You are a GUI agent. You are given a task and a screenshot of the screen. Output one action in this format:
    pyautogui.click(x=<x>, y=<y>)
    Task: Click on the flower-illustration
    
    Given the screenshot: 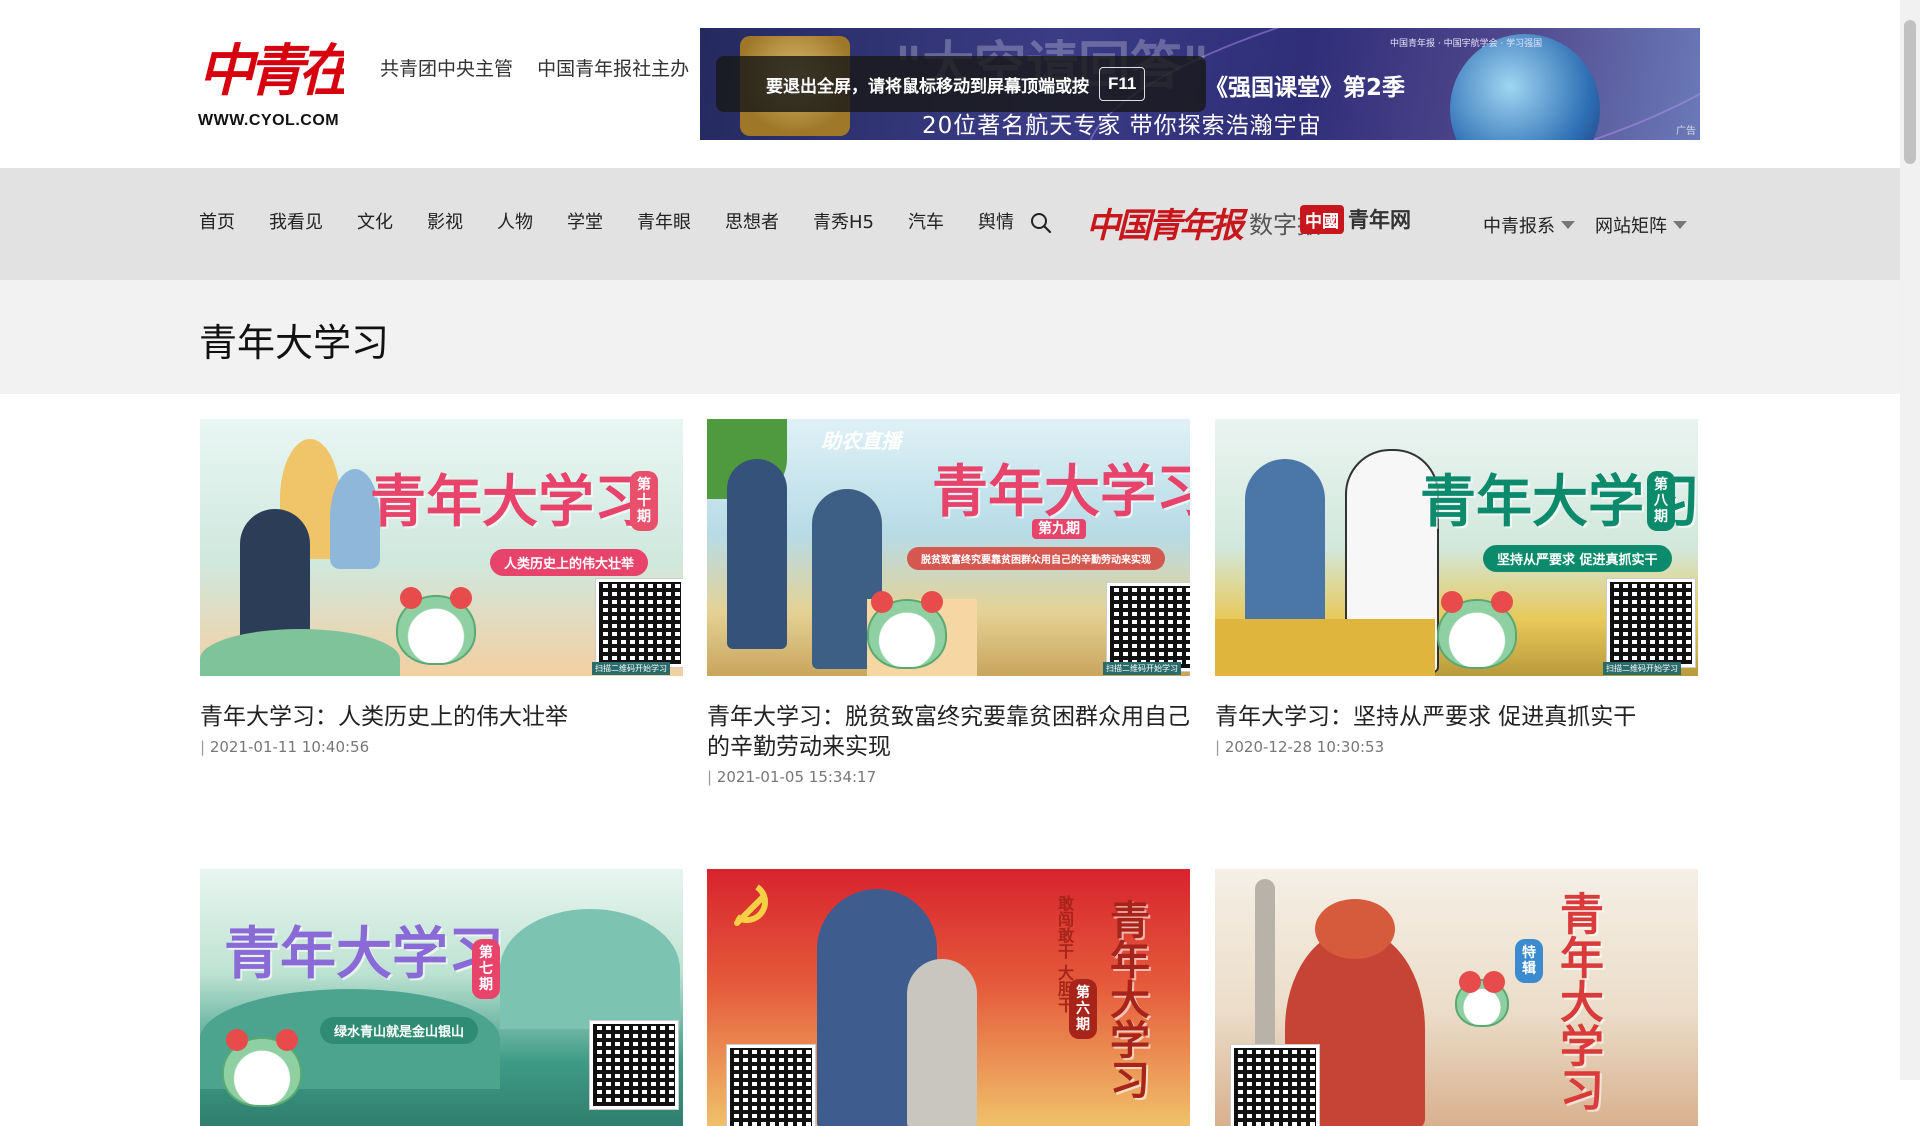 What is the action you would take?
    pyautogui.click(x=1355, y=929)
    